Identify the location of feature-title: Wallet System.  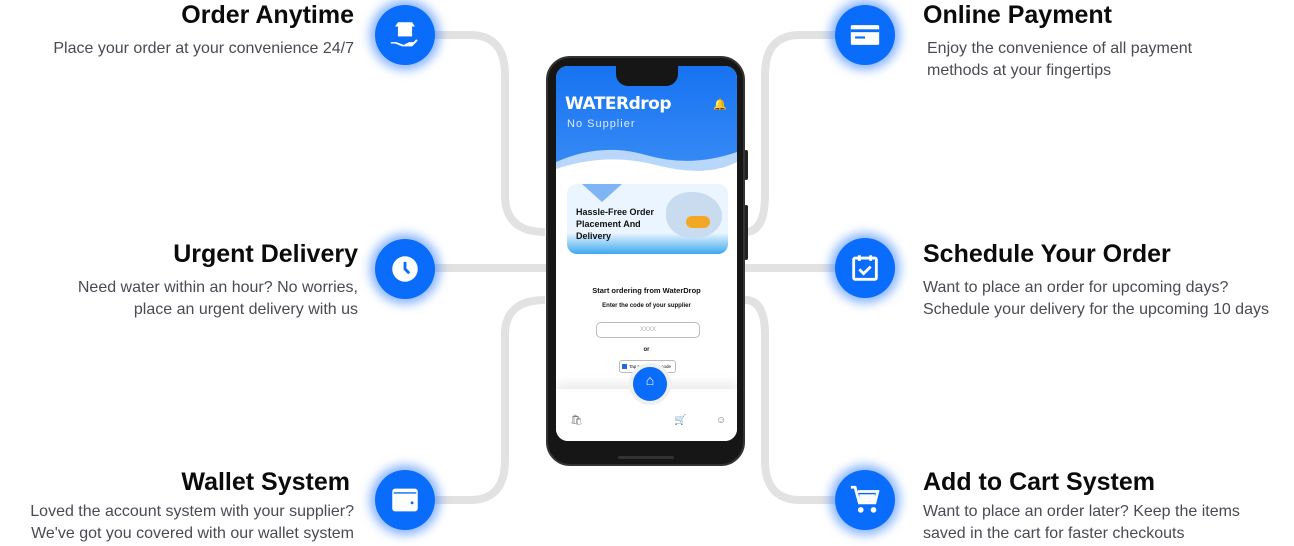
(265, 482).